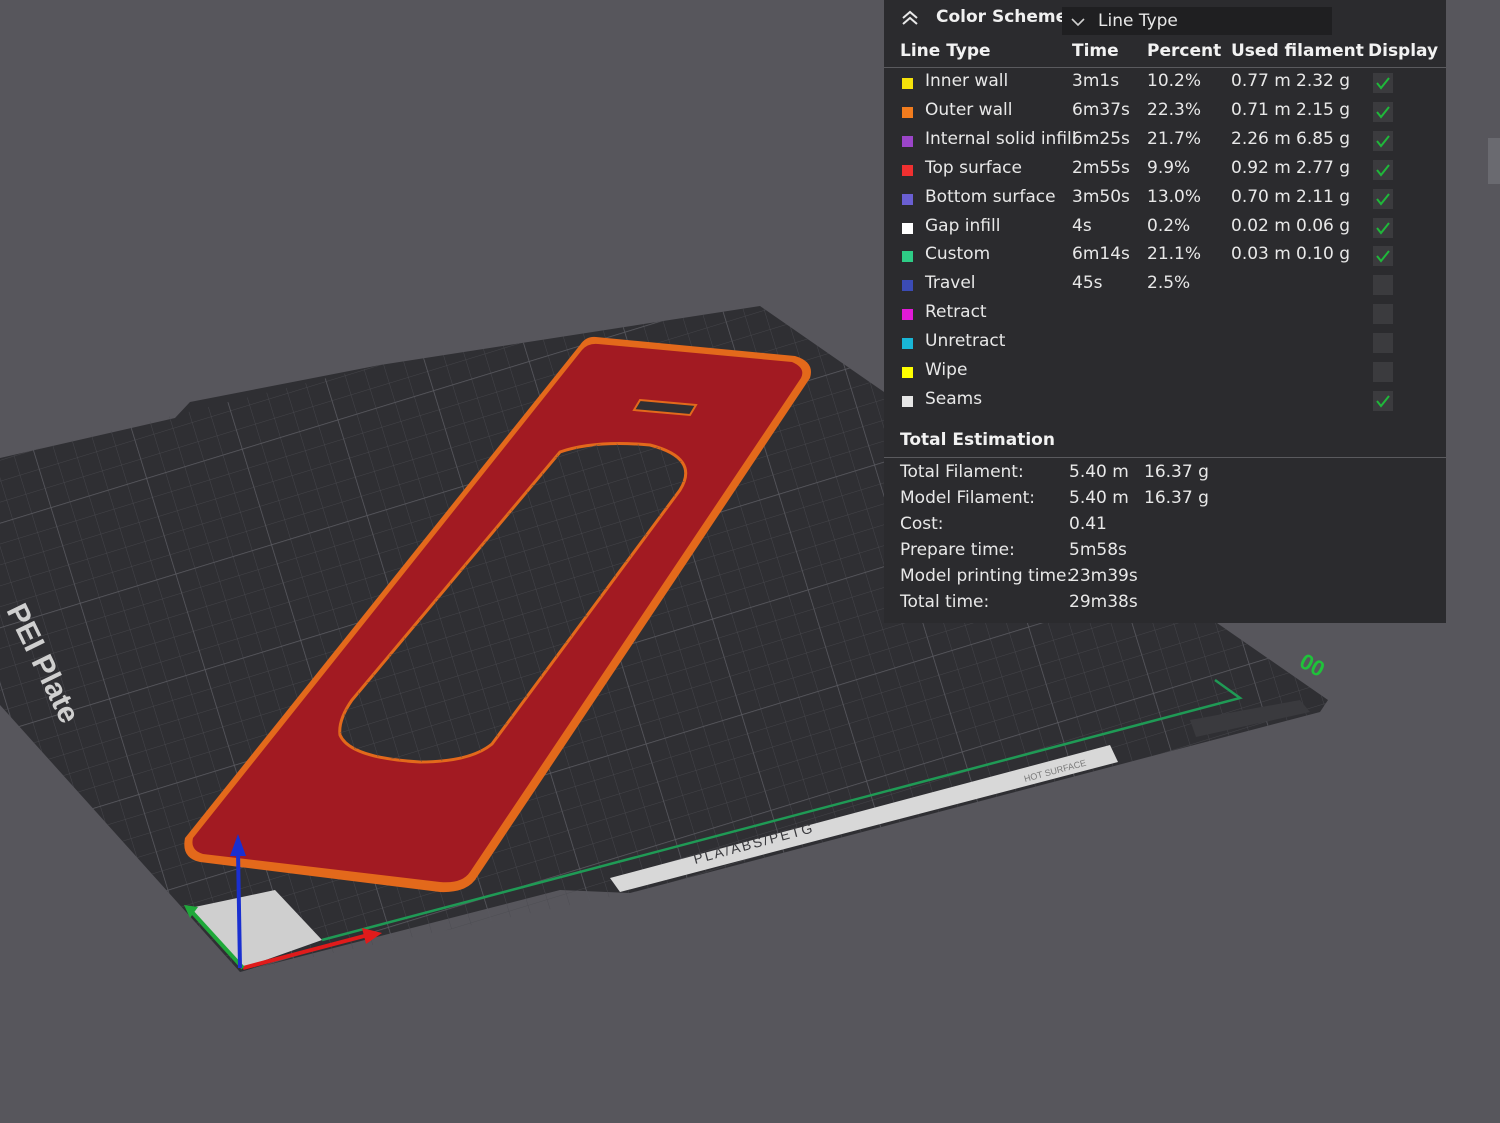  What do you see at coordinates (1297, 51) in the screenshot?
I see `header-used-filament: Used filament` at bounding box center [1297, 51].